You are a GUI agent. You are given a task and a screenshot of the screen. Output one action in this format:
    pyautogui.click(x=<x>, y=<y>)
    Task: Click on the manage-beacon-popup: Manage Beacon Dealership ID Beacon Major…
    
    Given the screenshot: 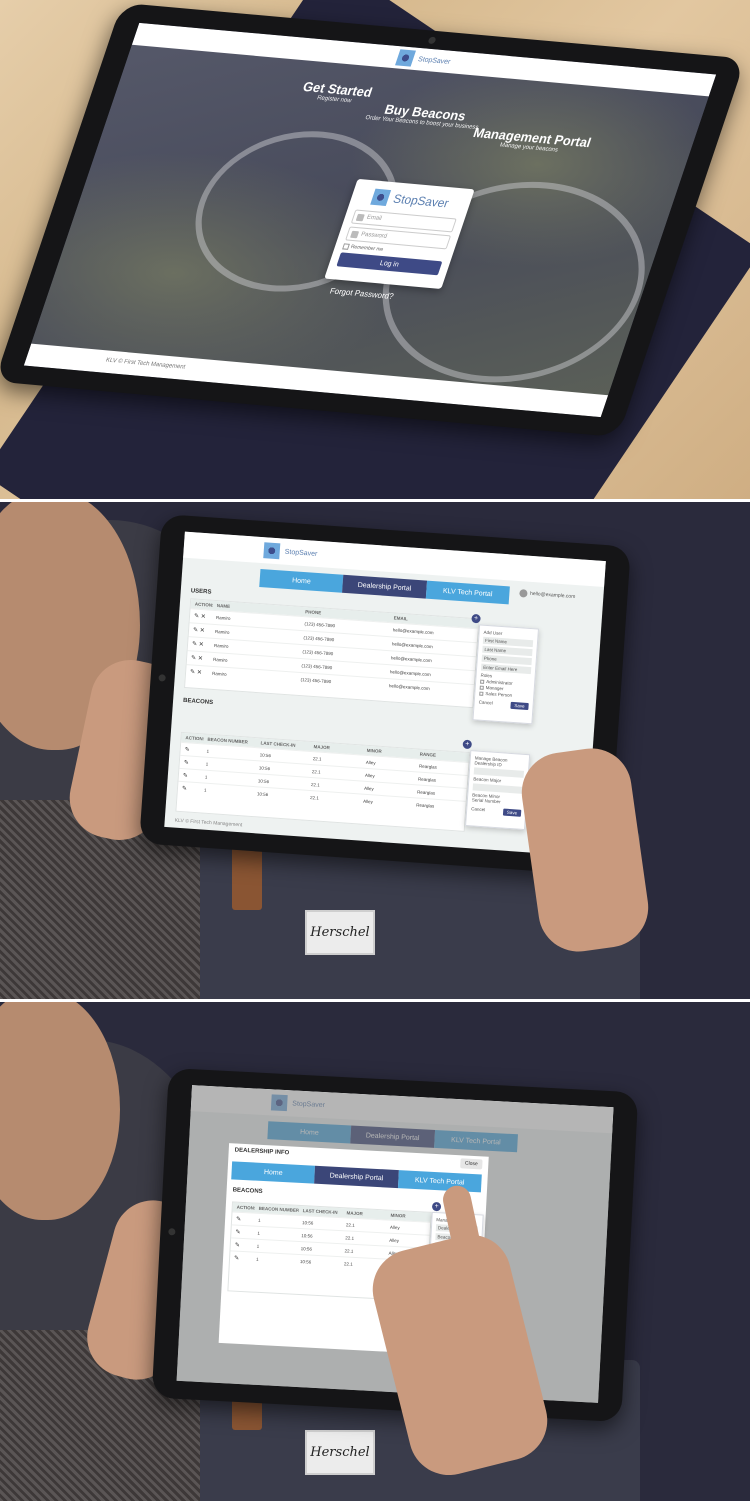 What is the action you would take?
    pyautogui.click(x=498, y=790)
    